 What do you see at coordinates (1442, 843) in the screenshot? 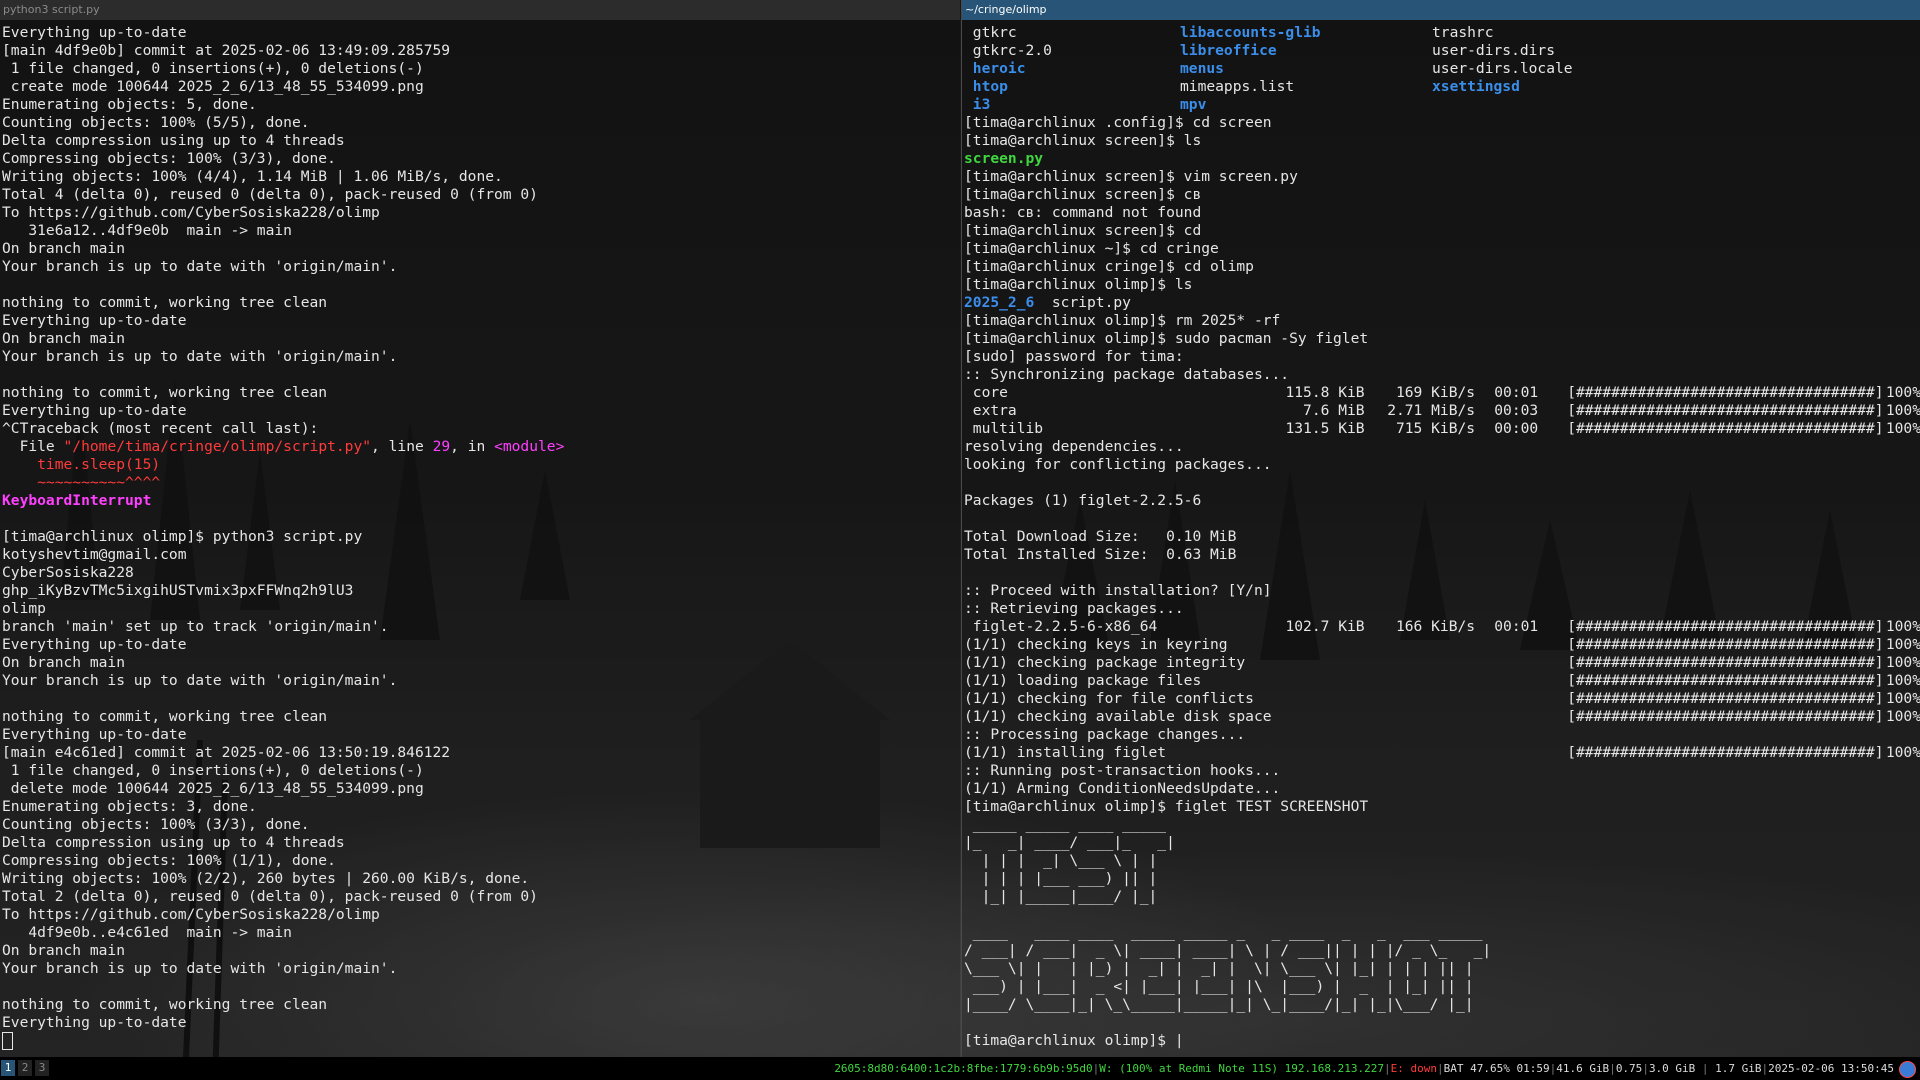
I see `figlet-art-line: |_ _| ____/ ___|_ _|` at bounding box center [1442, 843].